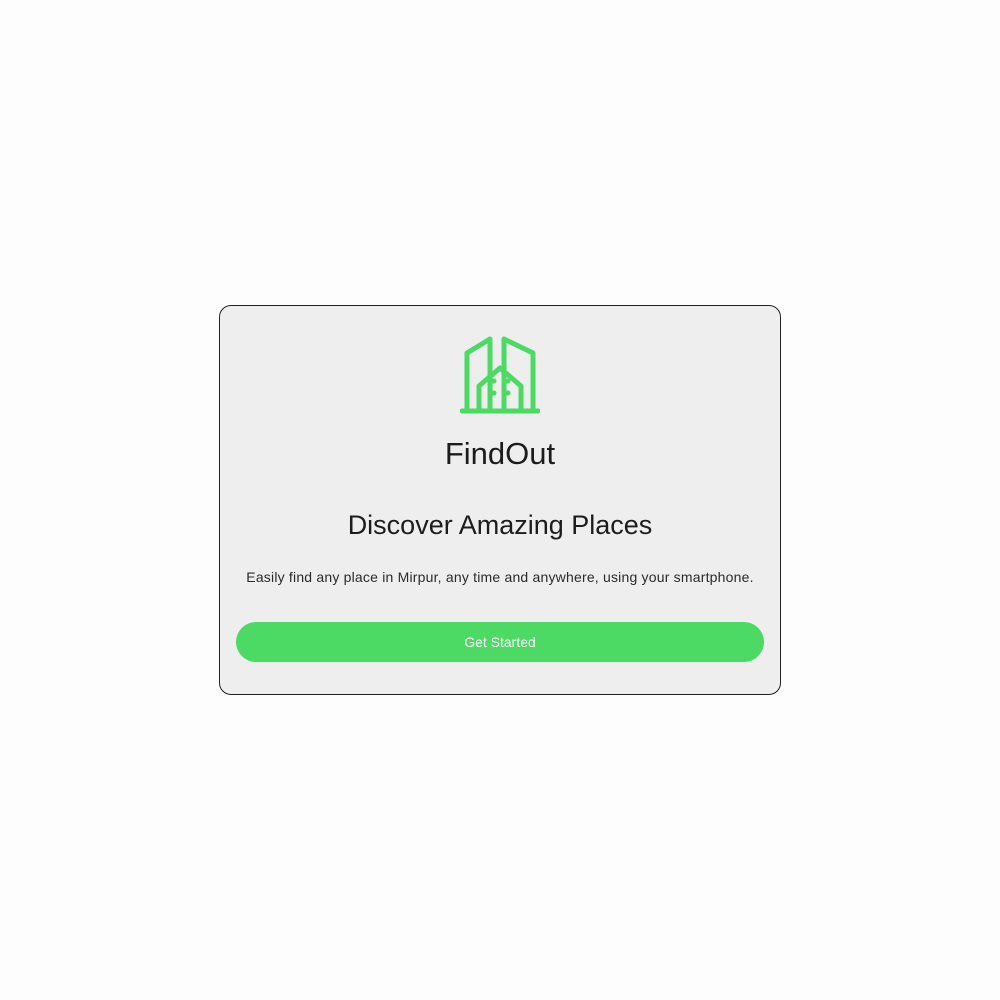 This screenshot has height=1000, width=1000. Describe the element at coordinates (500, 453) in the screenshot. I see `app-name: FindOut` at that location.